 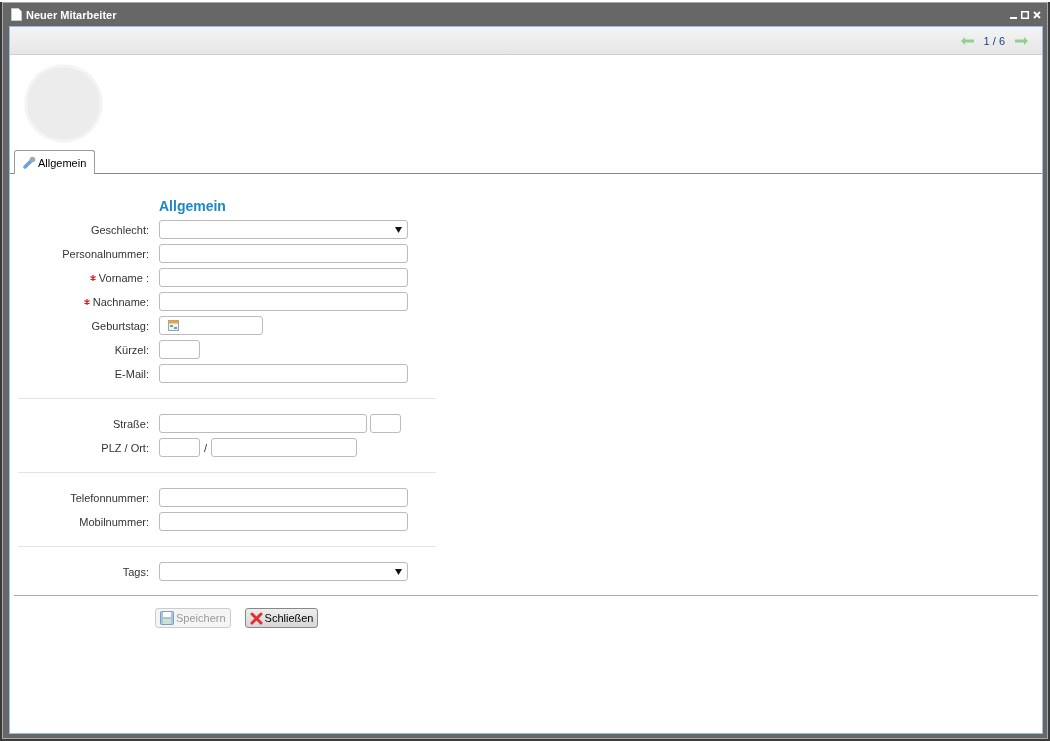 I want to click on field-label: Nachname:, so click(x=120, y=301).